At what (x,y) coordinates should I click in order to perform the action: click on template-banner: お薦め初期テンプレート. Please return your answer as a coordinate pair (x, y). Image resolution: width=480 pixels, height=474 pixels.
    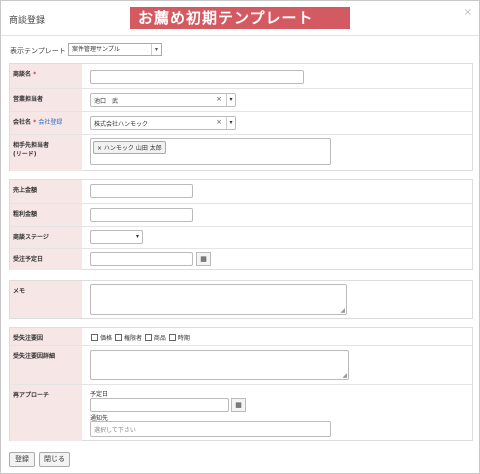
    Looking at the image, I should click on (240, 18).